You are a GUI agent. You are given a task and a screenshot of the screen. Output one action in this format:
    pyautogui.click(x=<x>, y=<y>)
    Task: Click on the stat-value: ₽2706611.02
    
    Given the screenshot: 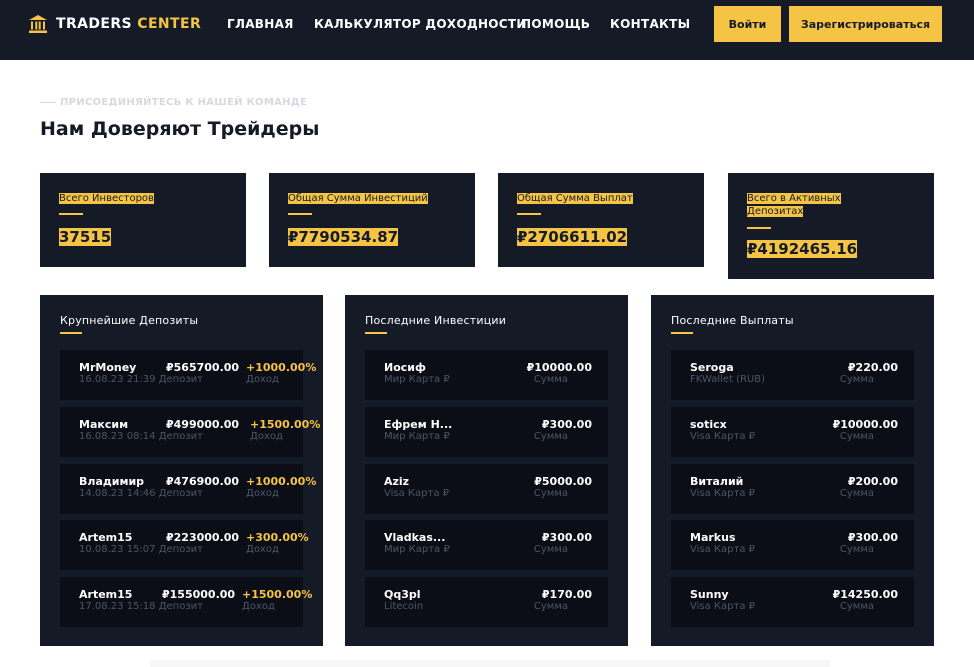 What is the action you would take?
    pyautogui.click(x=572, y=237)
    